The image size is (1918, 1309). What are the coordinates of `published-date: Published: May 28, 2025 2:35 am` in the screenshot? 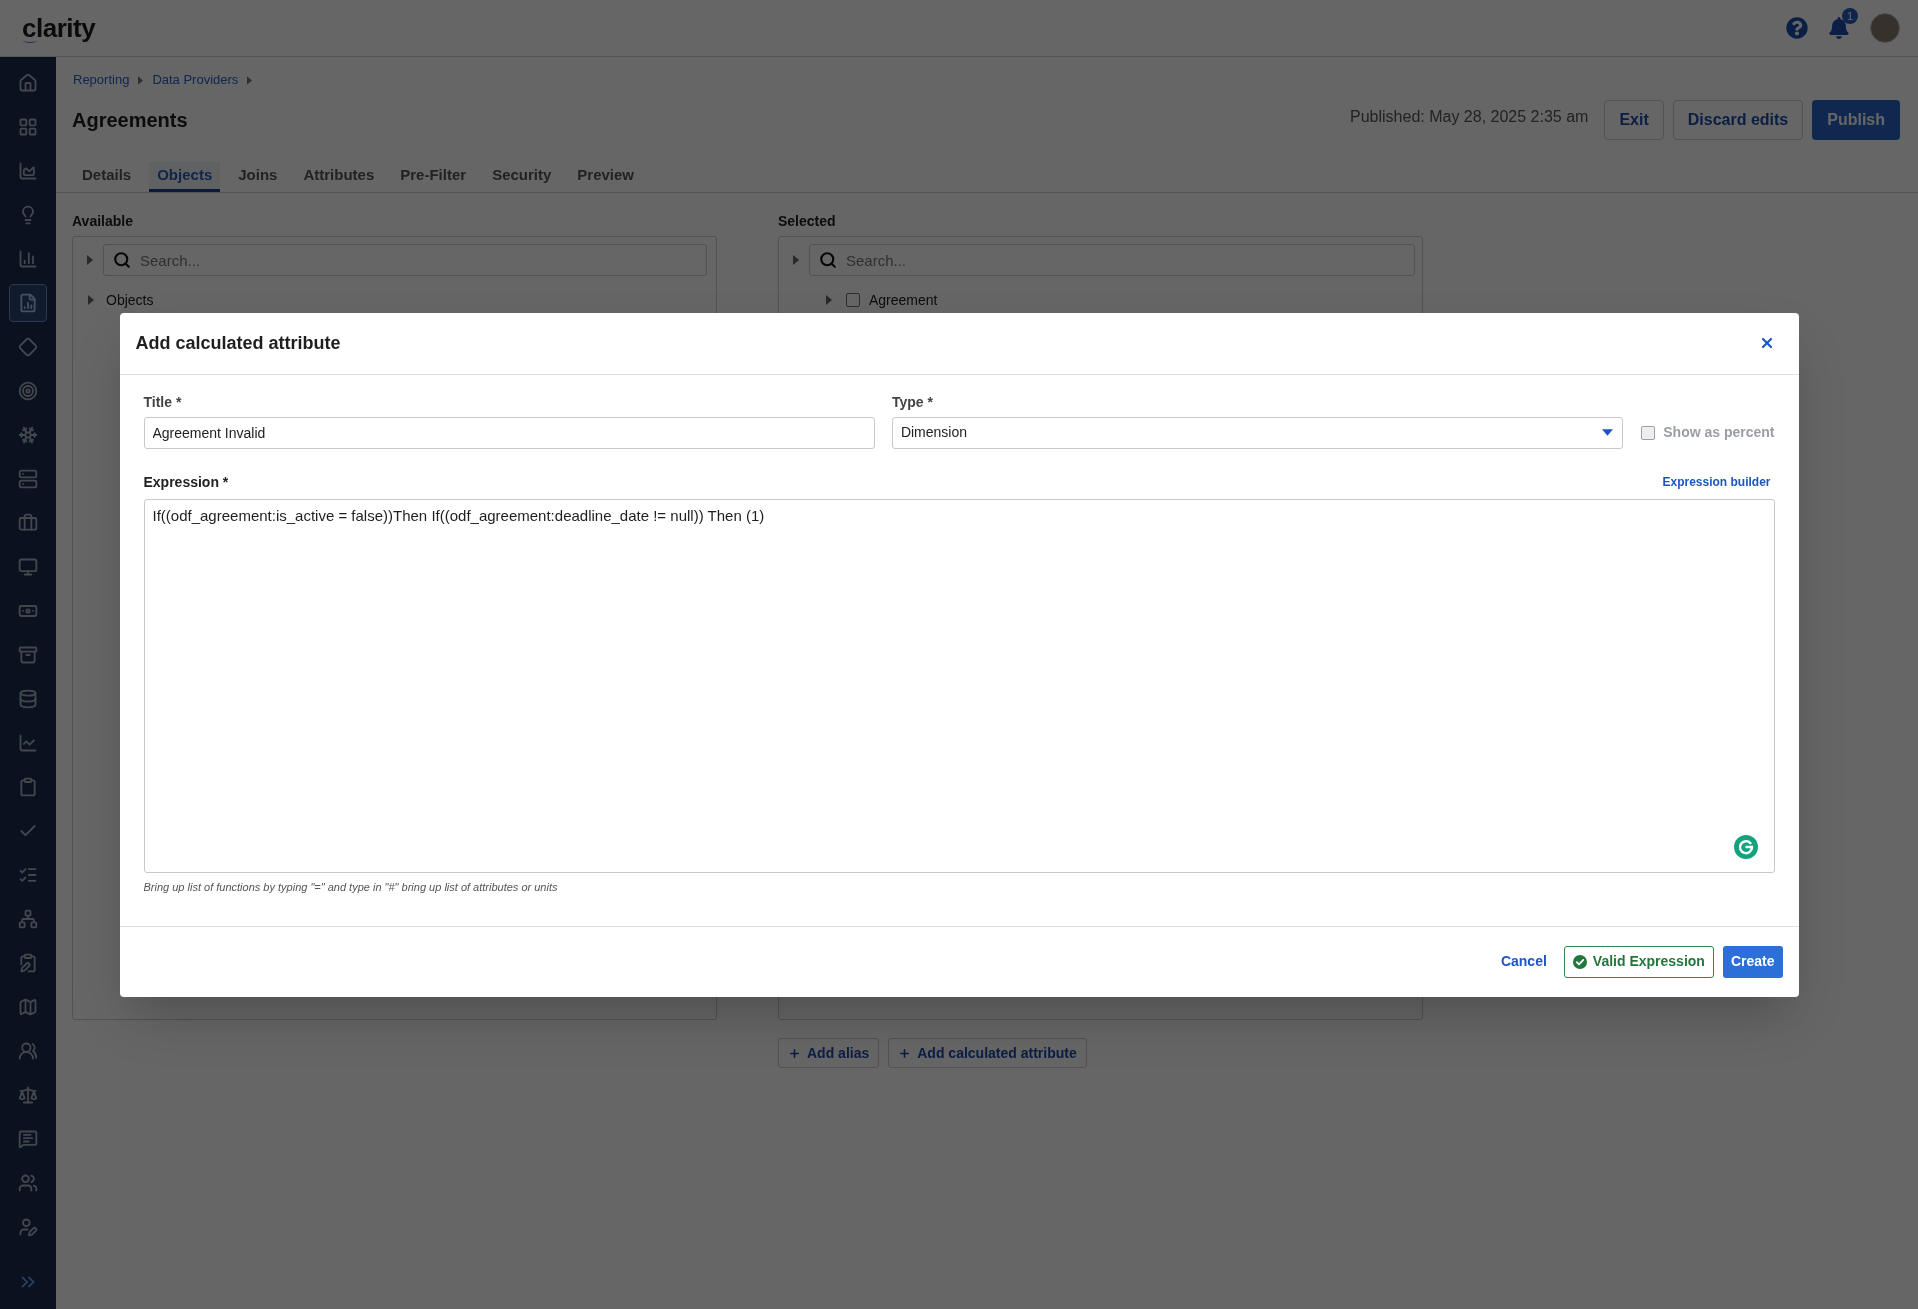 It's located at (1469, 117).